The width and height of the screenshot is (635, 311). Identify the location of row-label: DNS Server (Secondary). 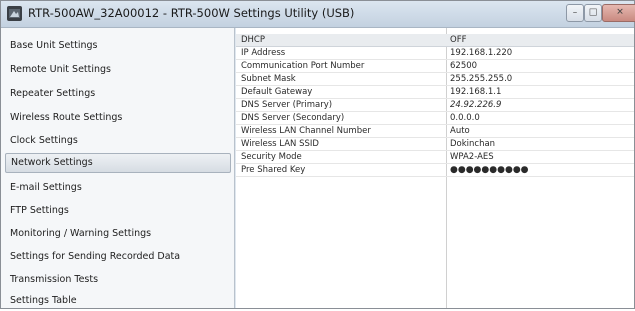
(293, 118).